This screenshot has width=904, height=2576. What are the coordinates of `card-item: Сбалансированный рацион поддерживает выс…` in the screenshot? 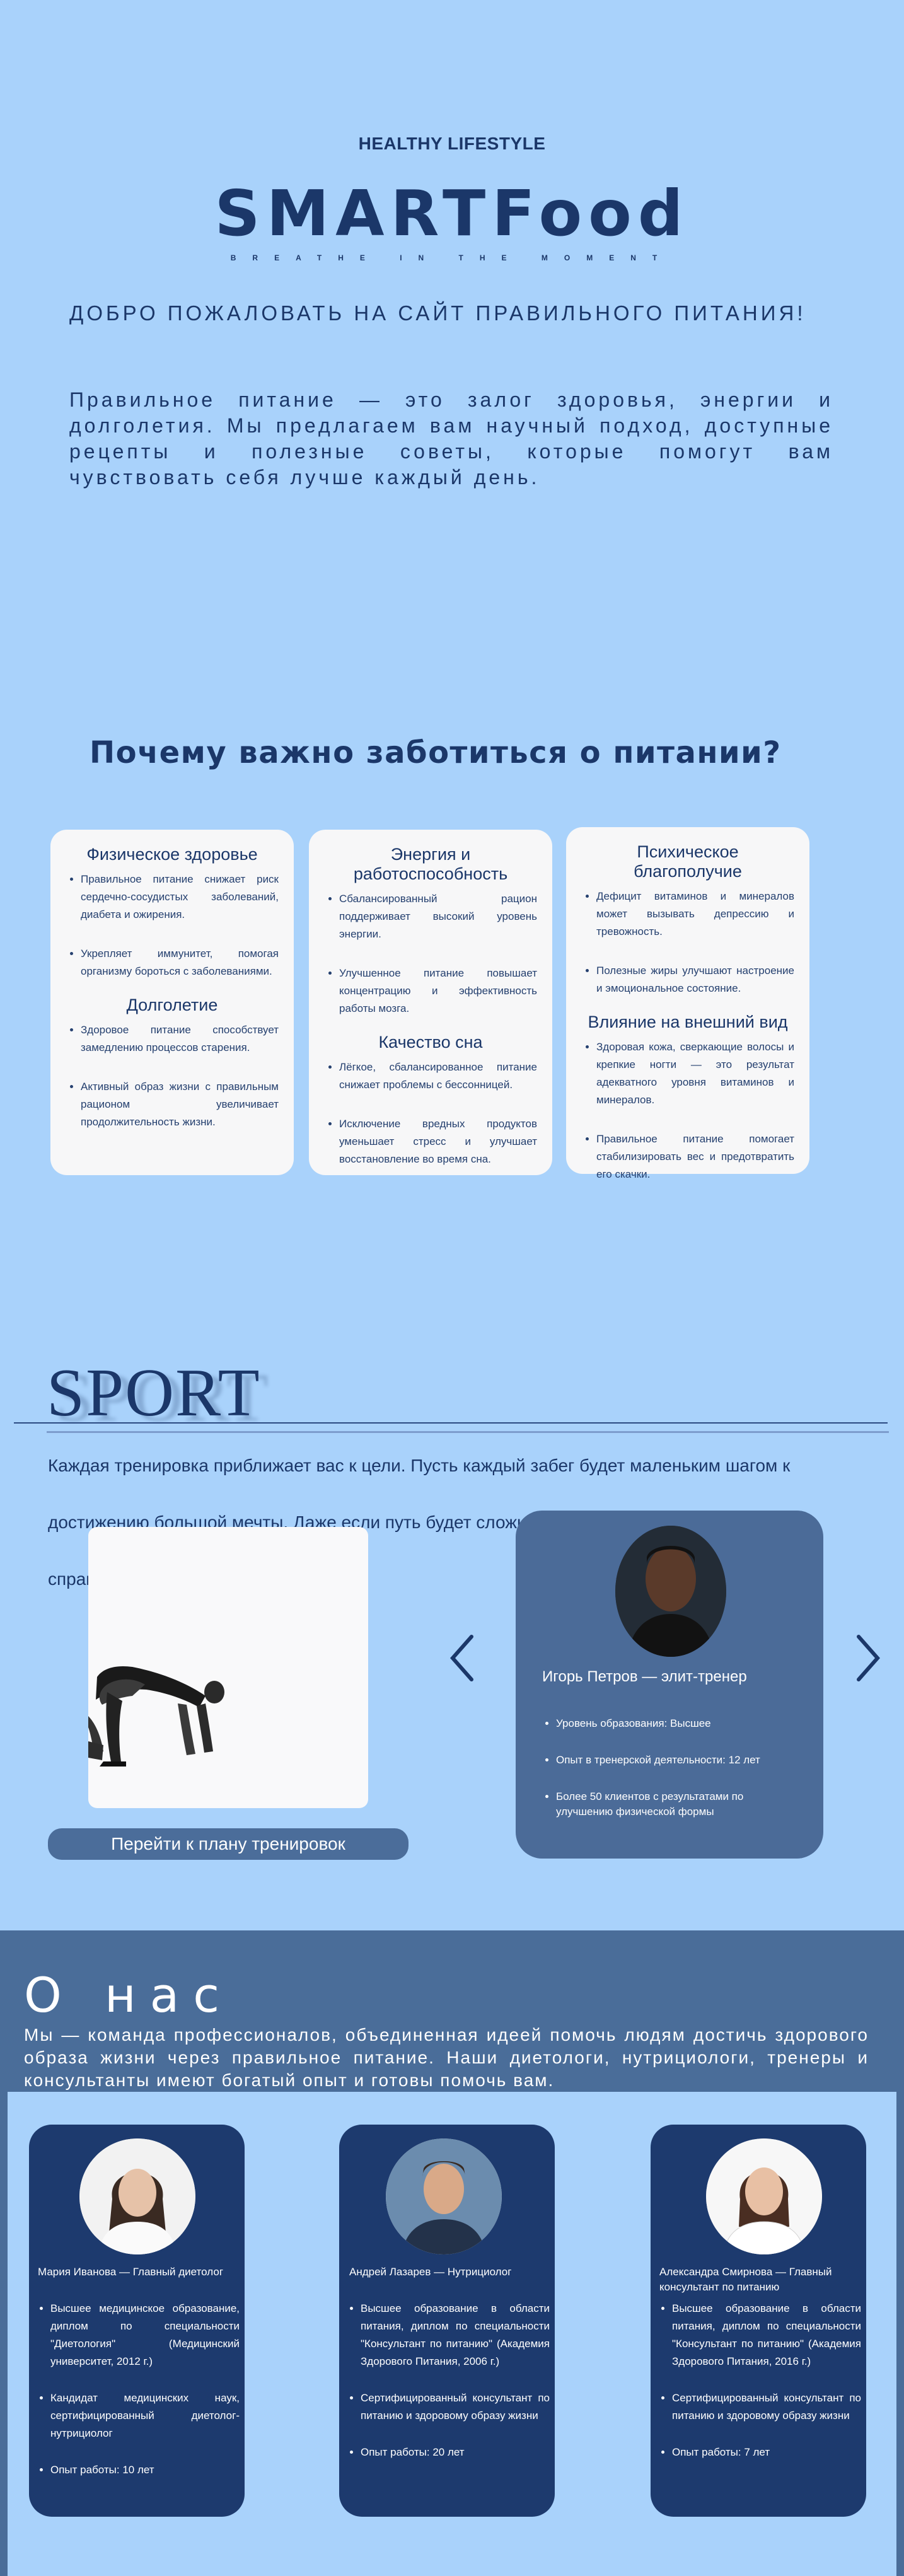 It's located at (438, 917).